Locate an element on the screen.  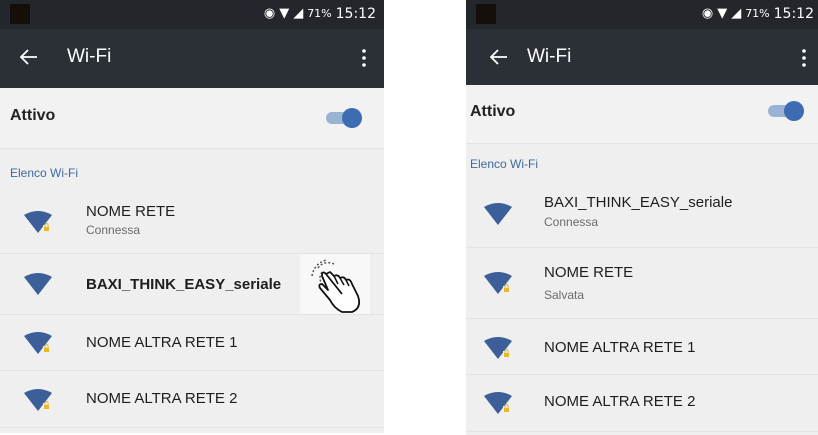
hand-tap-icon is located at coordinates (335, 284).